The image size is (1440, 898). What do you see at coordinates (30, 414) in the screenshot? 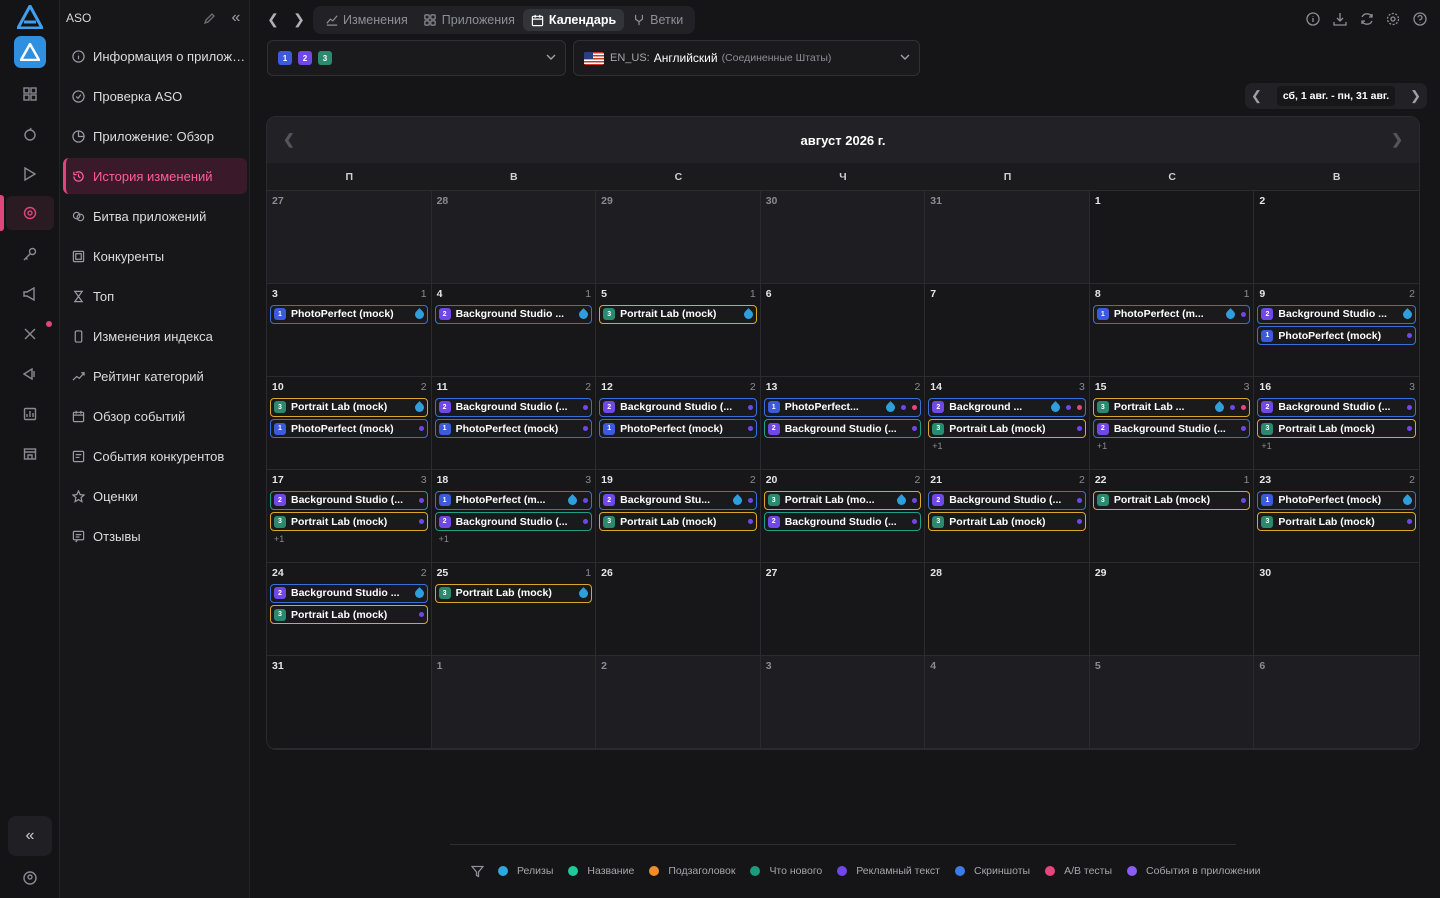
I see `report-icon` at bounding box center [30, 414].